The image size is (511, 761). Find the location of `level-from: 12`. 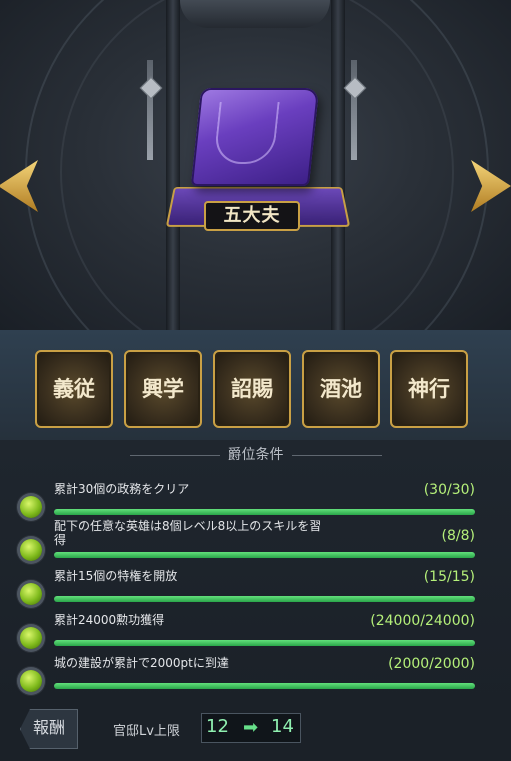

level-from: 12 is located at coordinates (217, 726).